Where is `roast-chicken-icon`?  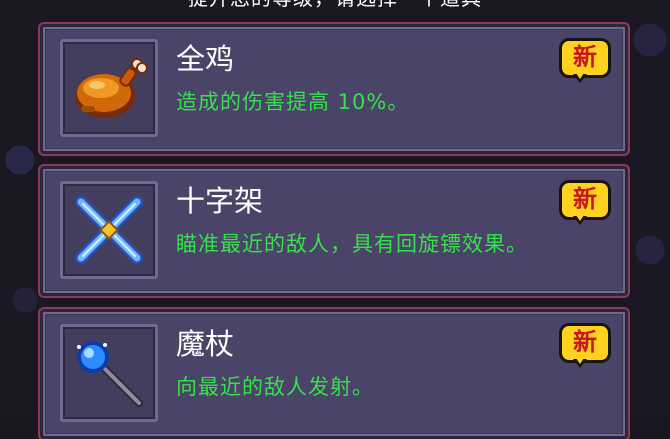 roast-chicken-icon is located at coordinates (111, 88).